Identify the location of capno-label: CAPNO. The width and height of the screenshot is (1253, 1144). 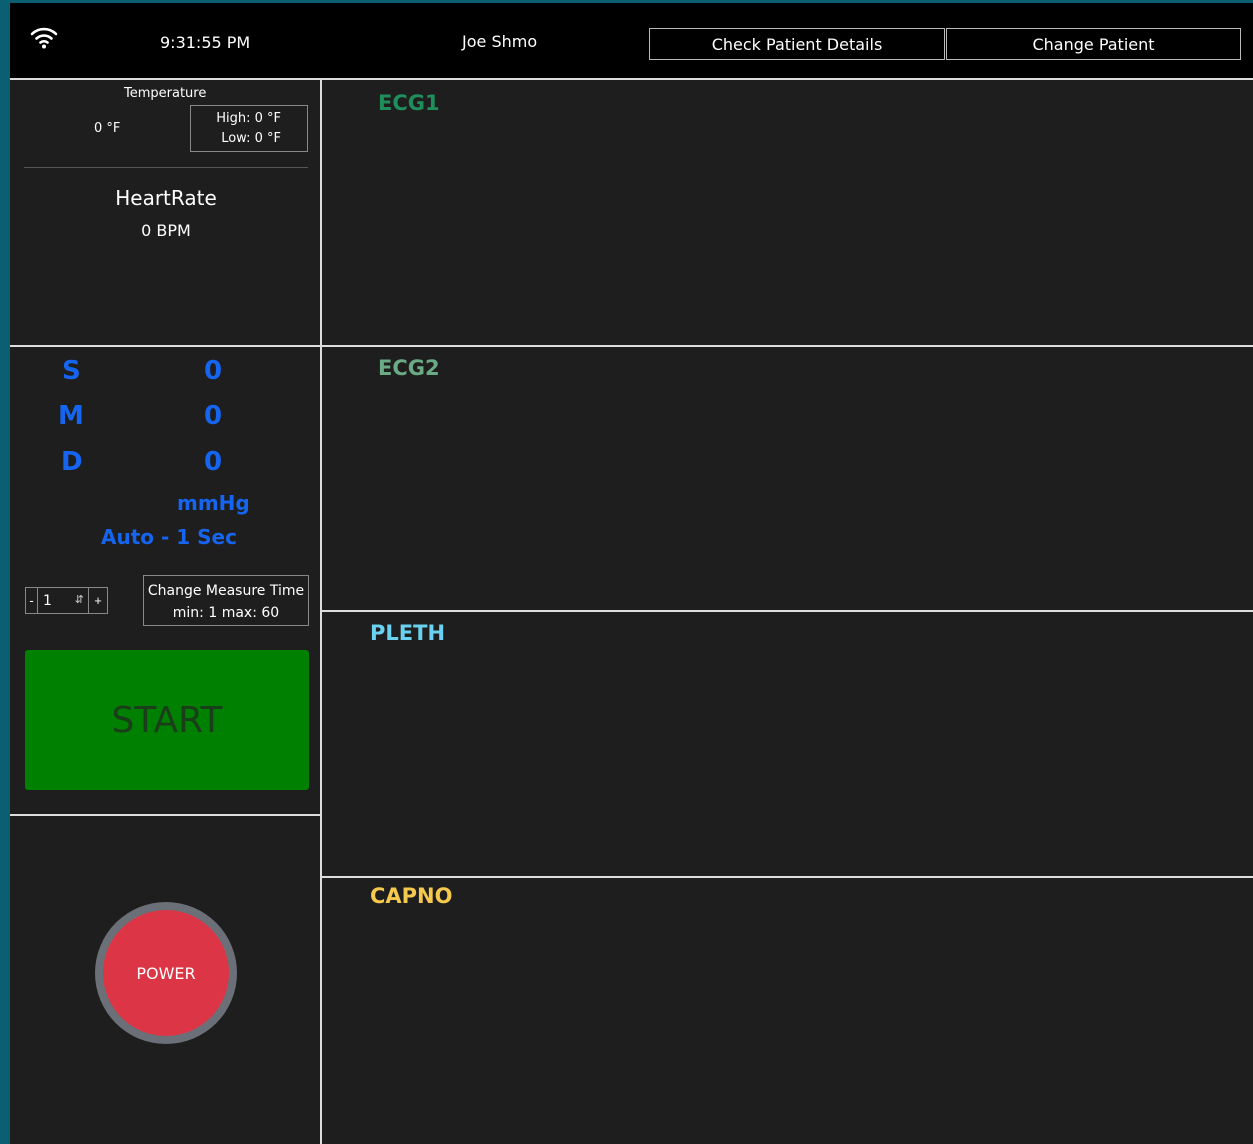
(411, 896).